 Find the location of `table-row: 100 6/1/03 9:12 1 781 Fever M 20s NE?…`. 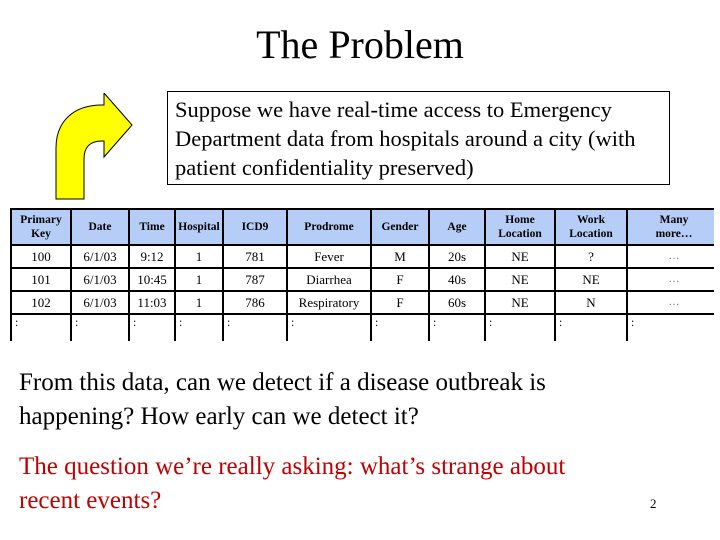

table-row: 100 6/1/03 9:12 1 781 Fever M 20s NE?… is located at coordinates (362, 256).